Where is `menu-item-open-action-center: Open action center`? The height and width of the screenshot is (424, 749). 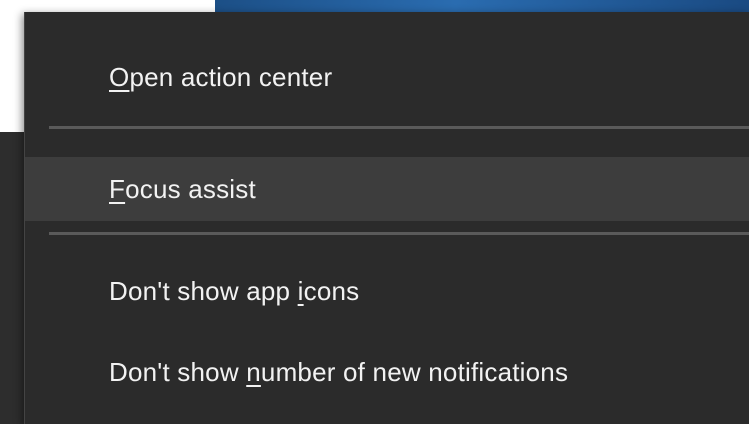 menu-item-open-action-center: Open action center is located at coordinates (387, 77).